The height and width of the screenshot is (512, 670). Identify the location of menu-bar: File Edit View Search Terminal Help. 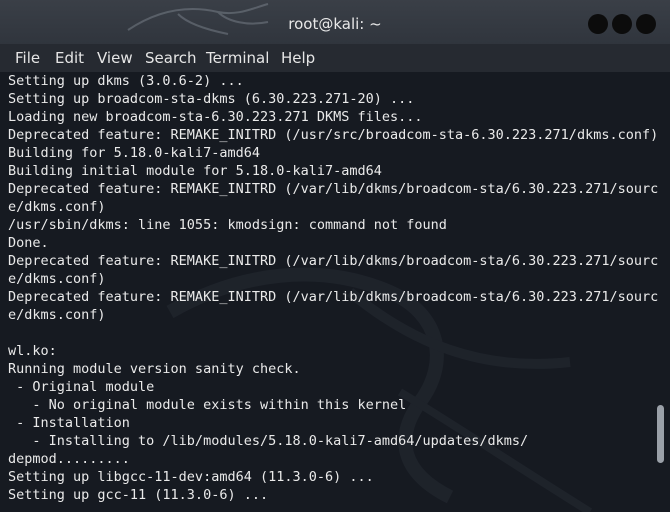
(335, 58).